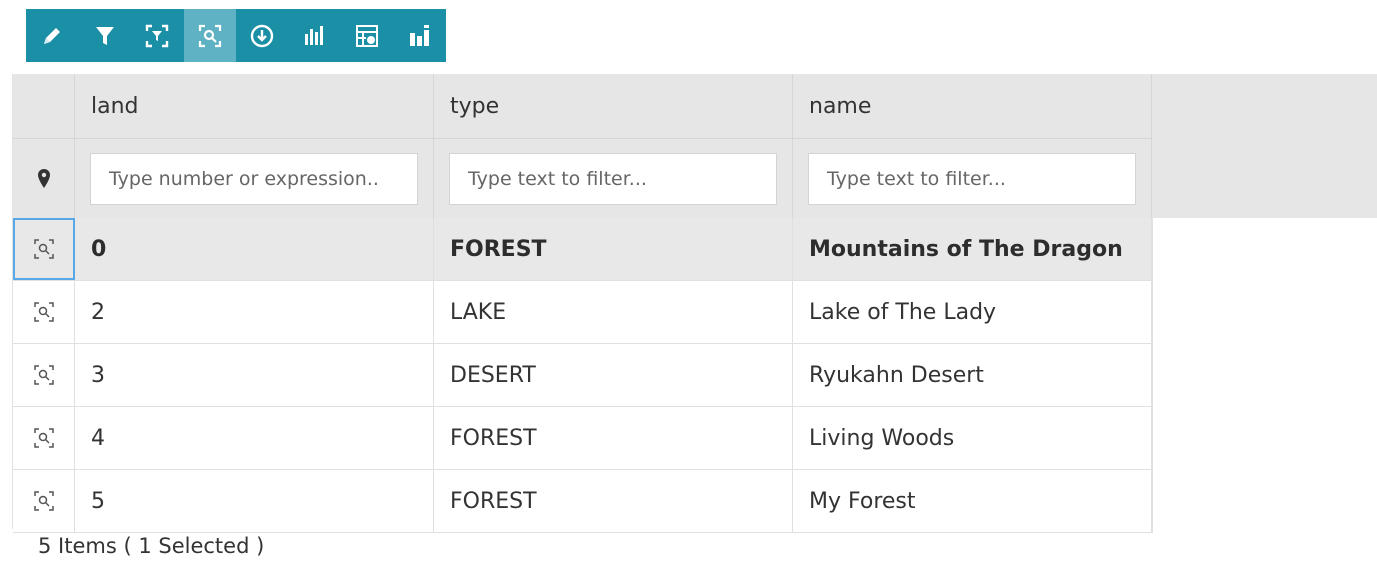  Describe the element at coordinates (972, 375) in the screenshot. I see `cell-name: Ryukahn Desert` at that location.